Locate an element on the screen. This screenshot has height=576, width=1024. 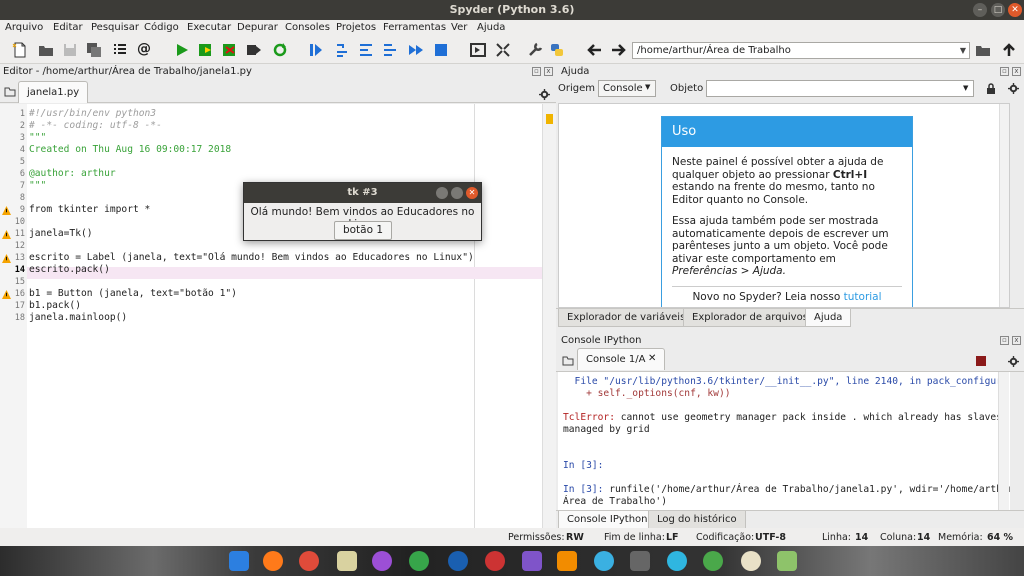
tab-help: Ajuda is located at coordinates (828, 318).